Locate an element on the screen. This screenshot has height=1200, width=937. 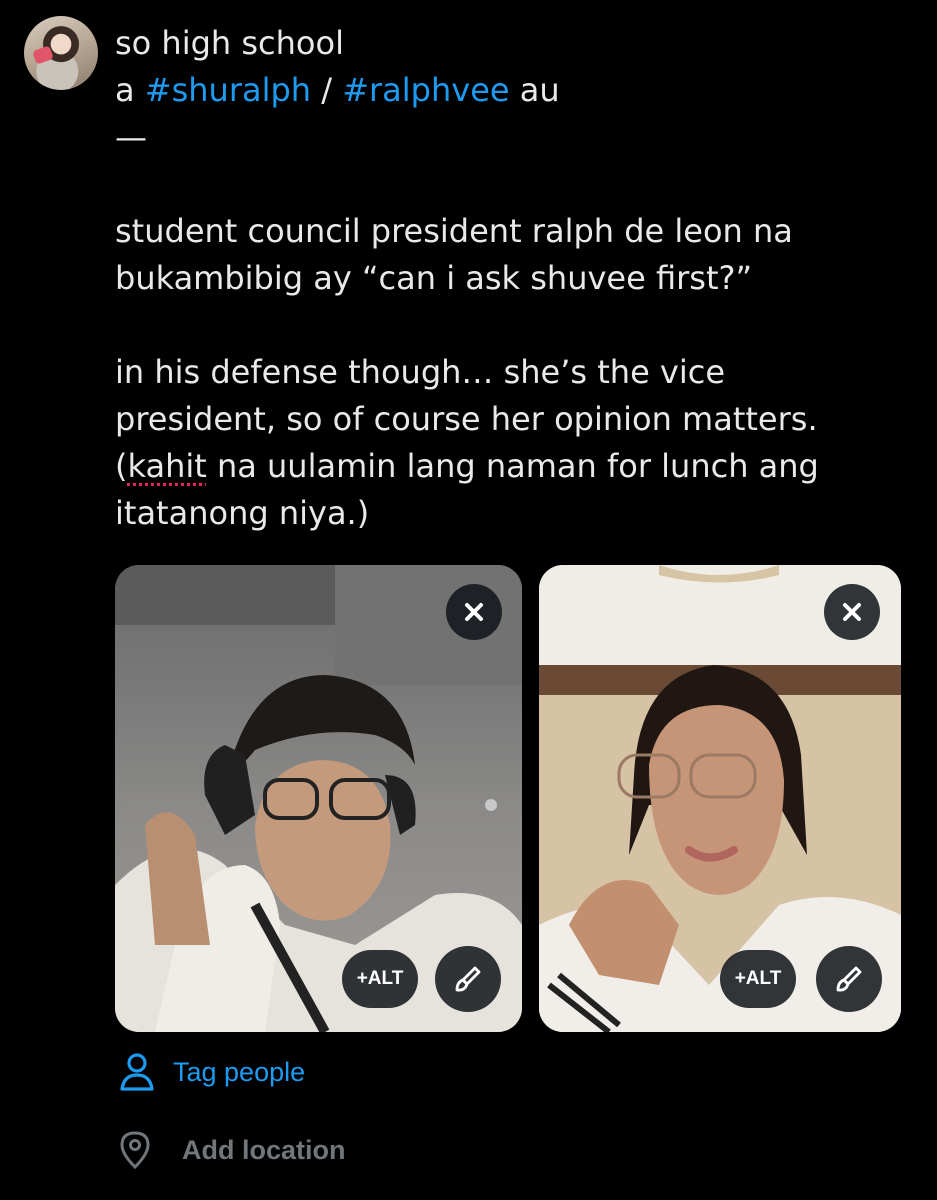
compose-line-2: a #shuralph / #ralphvee au is located at coordinates (515, 90).